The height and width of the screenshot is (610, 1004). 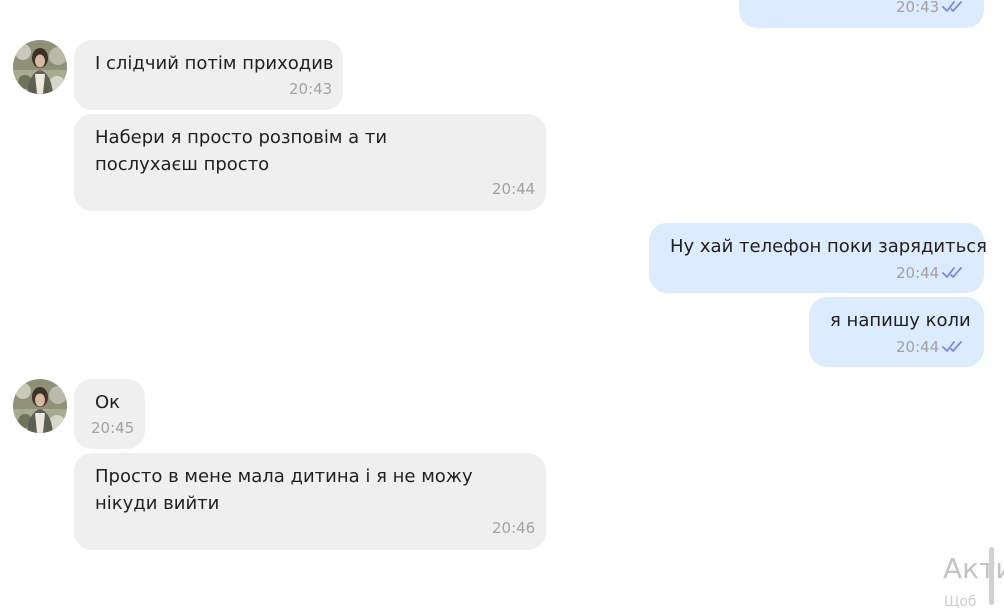 What do you see at coordinates (514, 528) in the screenshot?
I see `message-time: 20:46` at bounding box center [514, 528].